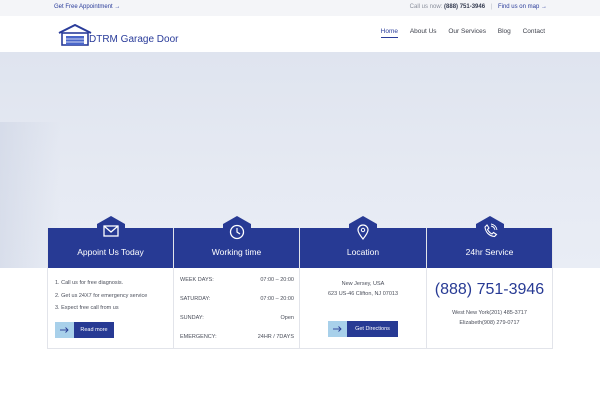  I want to click on garage-icon, so click(75, 35).